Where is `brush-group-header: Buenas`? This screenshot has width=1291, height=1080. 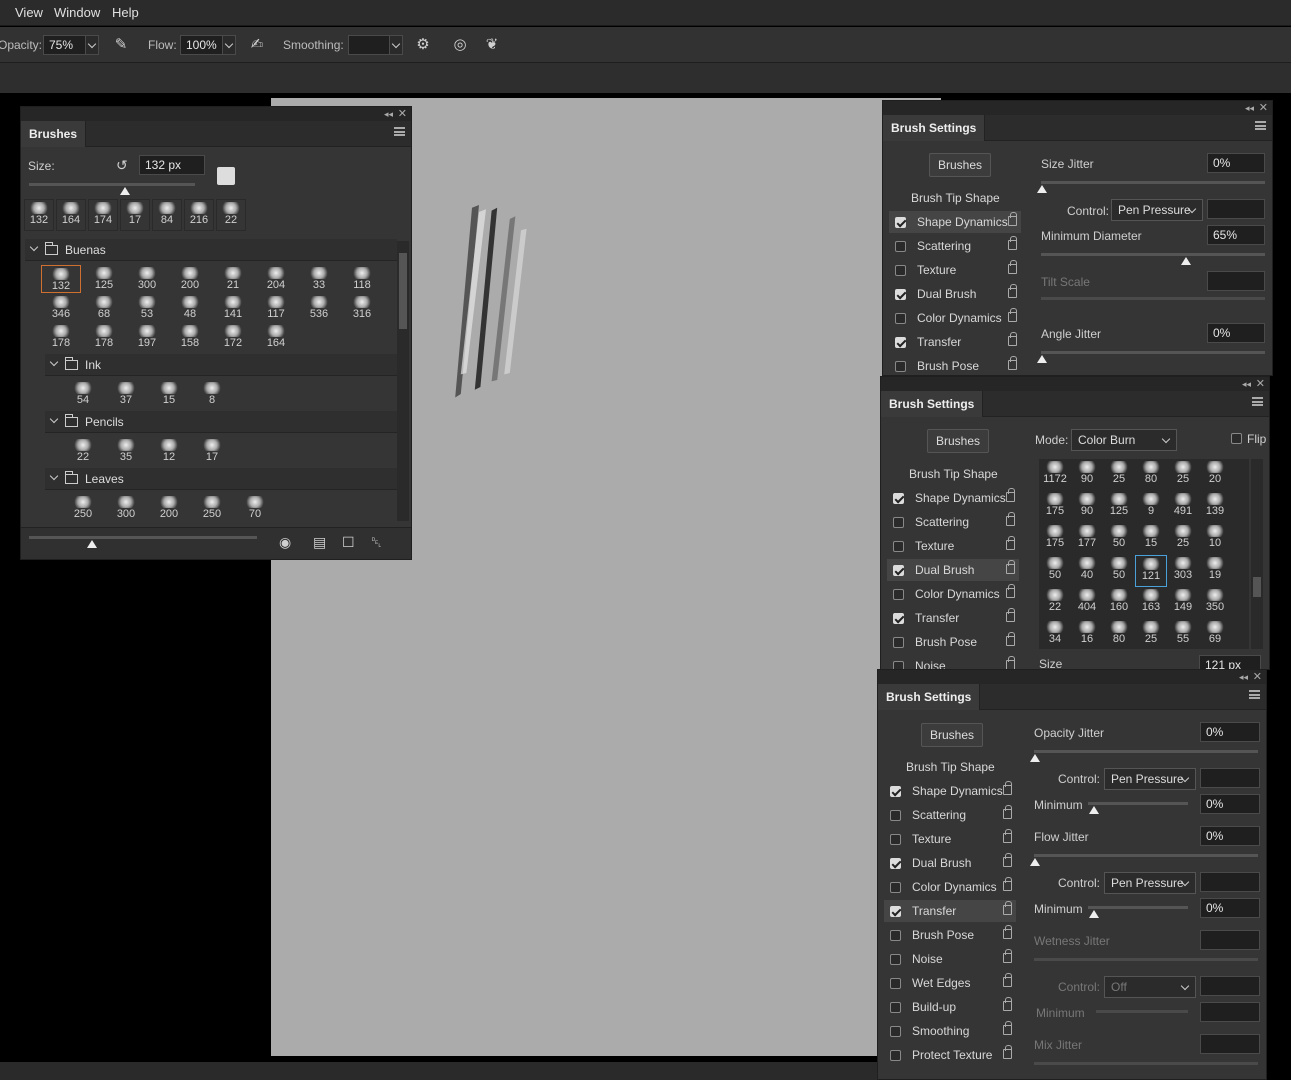 brush-group-header: Buenas is located at coordinates (211, 250).